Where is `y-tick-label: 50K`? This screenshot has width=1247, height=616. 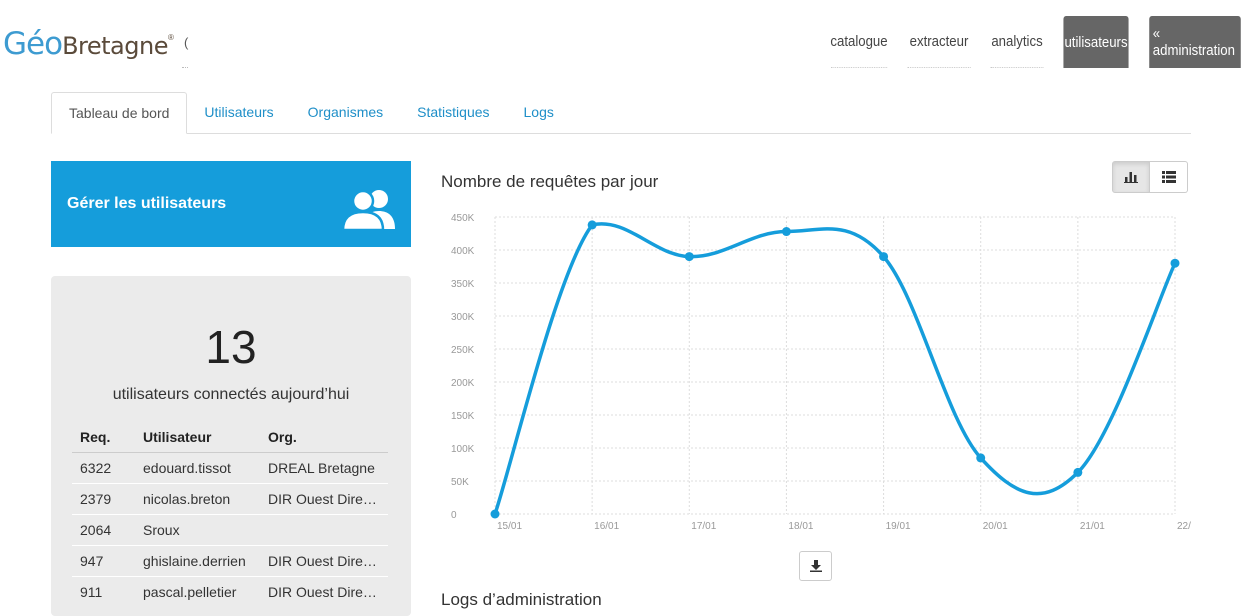
y-tick-label: 50K is located at coordinates (460, 482).